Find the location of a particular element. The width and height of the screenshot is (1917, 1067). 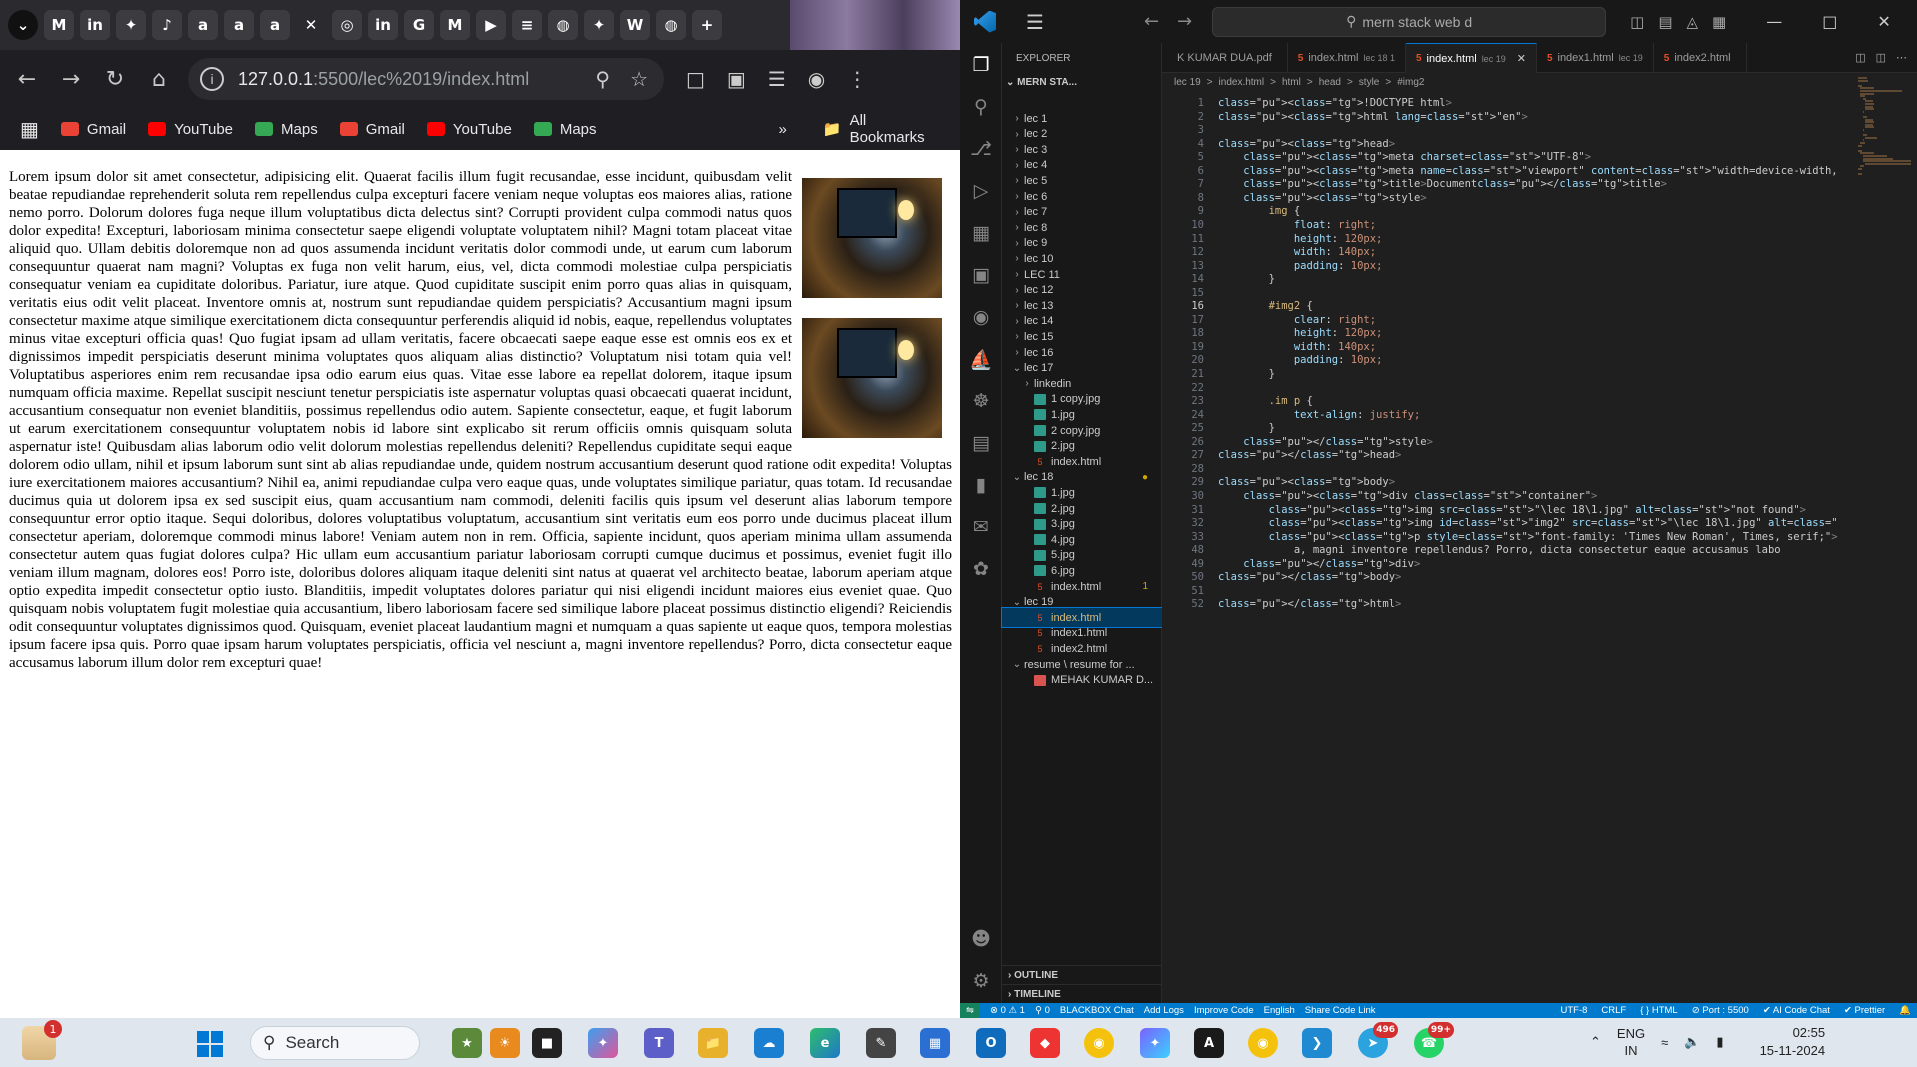

taskbar-app-vscode: ❯ is located at coordinates (1317, 1043).